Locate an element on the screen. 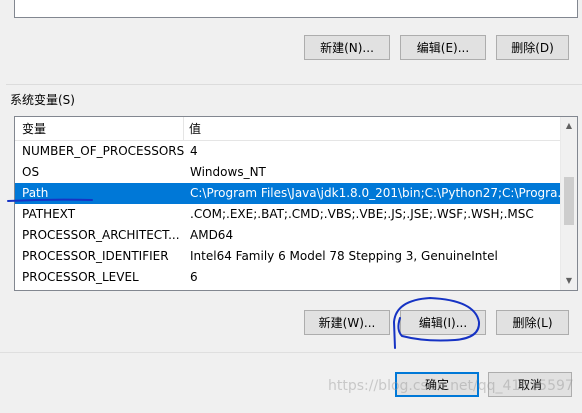 This screenshot has height=413, width=582. variable-value: 6 is located at coordinates (194, 277).